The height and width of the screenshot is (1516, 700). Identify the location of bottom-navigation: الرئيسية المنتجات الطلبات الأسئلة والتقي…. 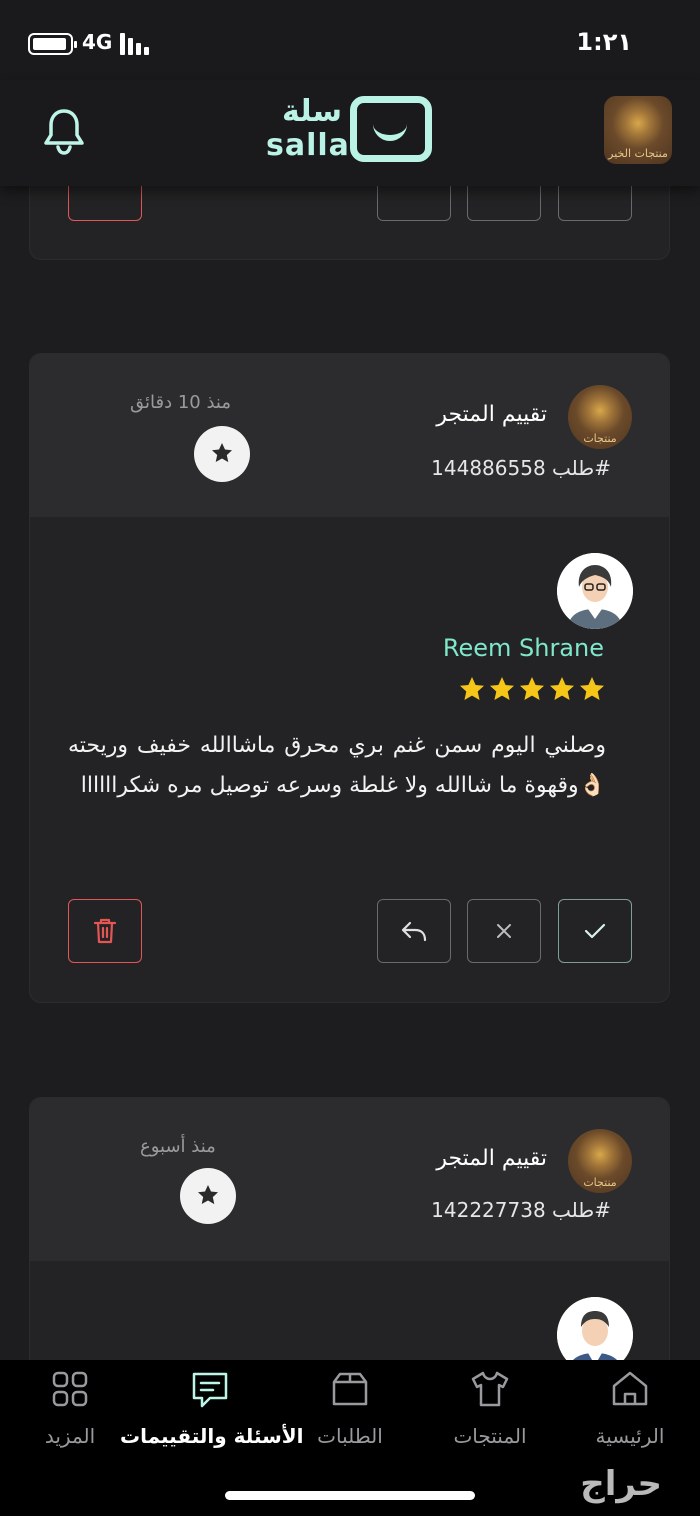
(350, 1438).